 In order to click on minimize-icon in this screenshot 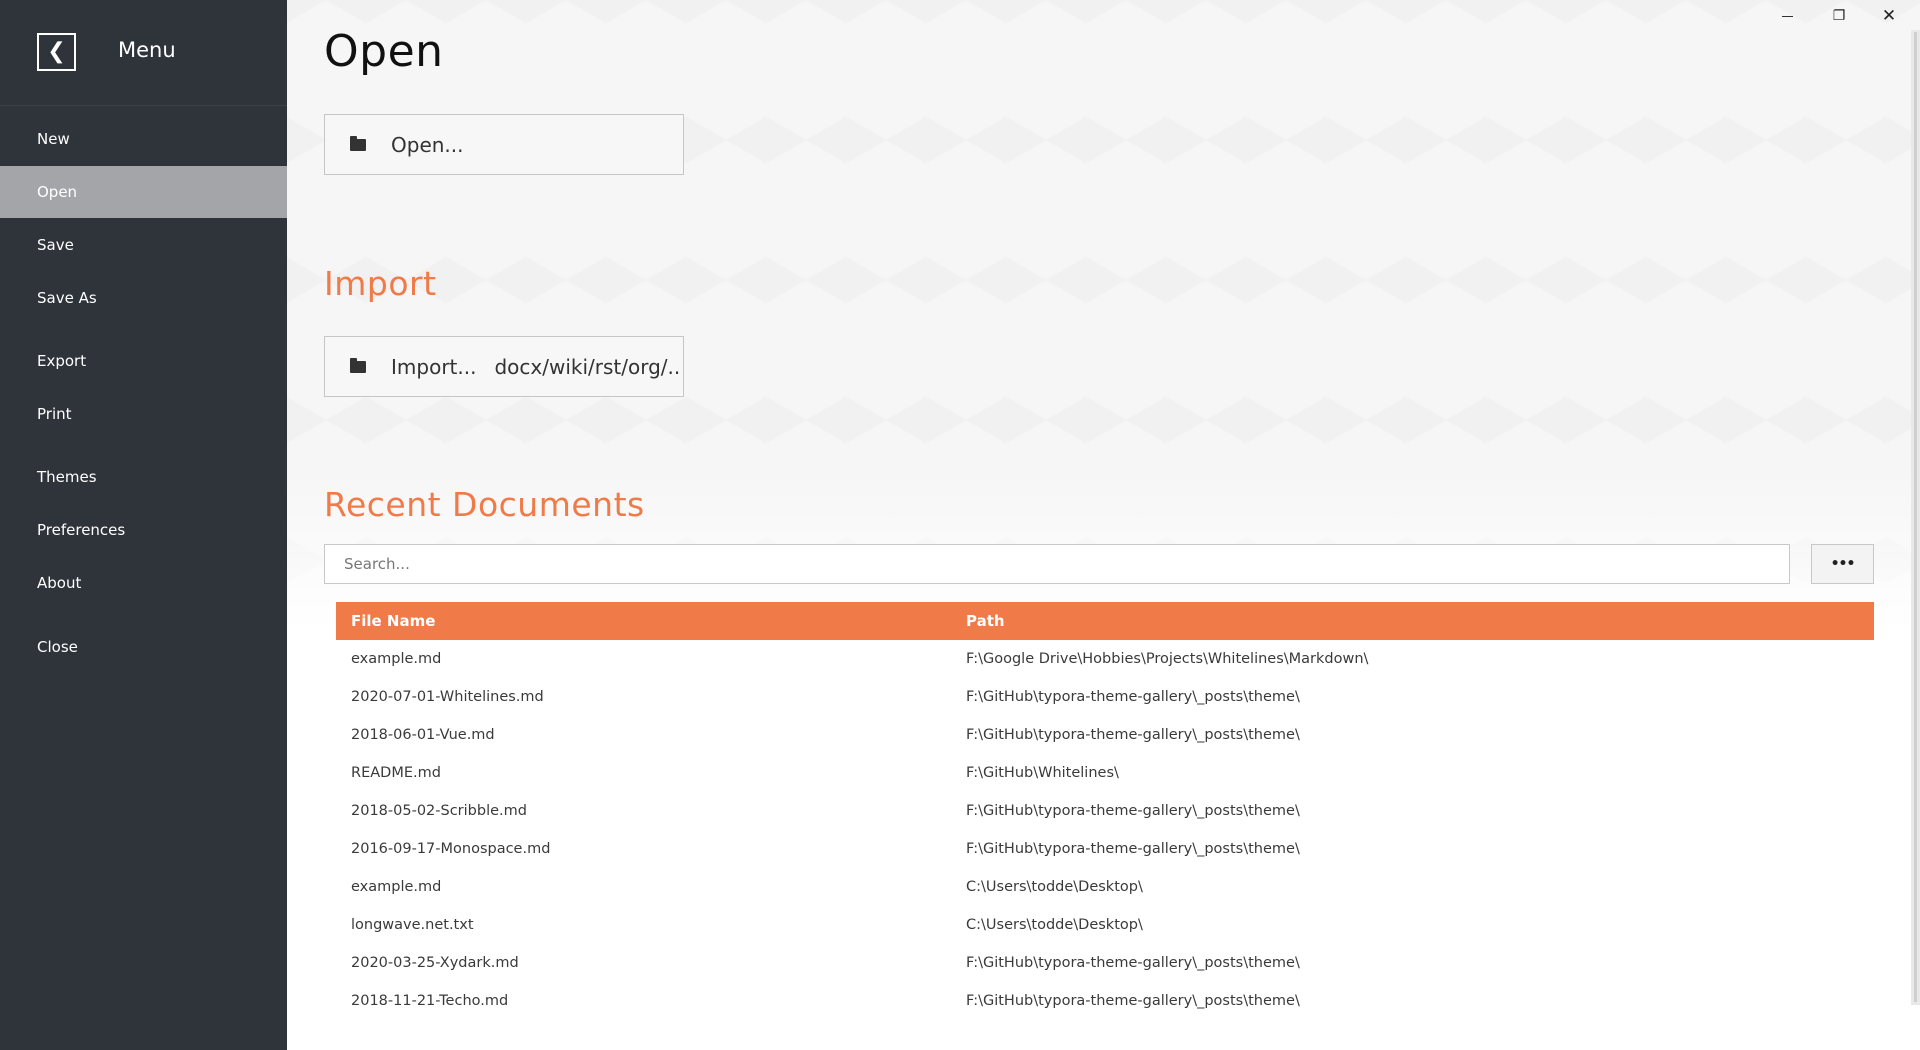, I will do `click(1787, 16)`.